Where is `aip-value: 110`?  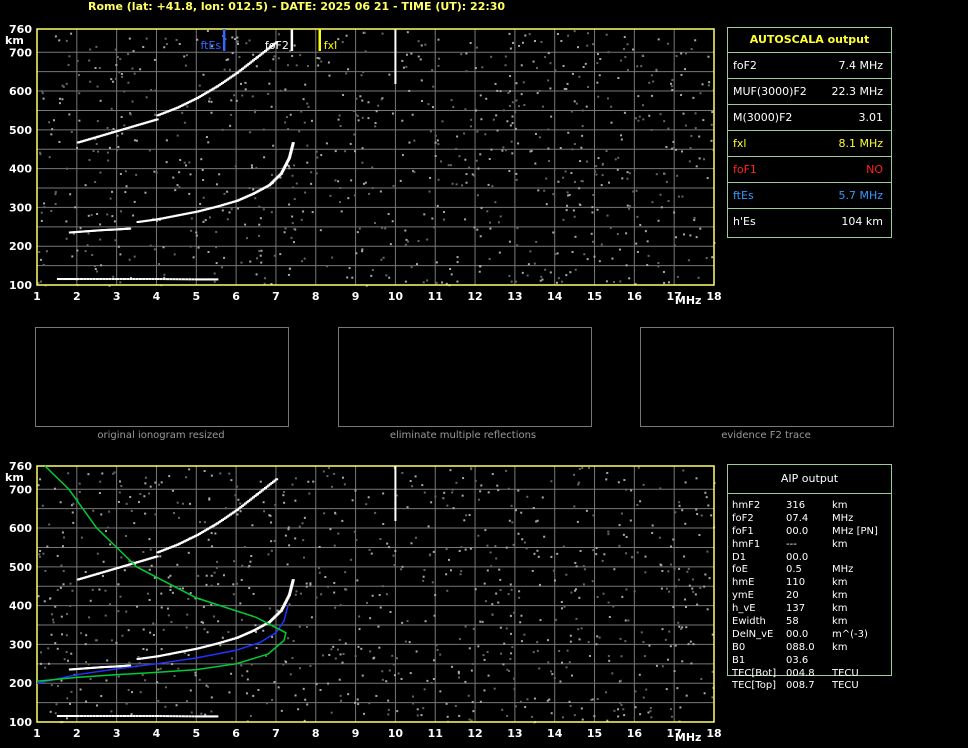 aip-value: 110 is located at coordinates (796, 583).